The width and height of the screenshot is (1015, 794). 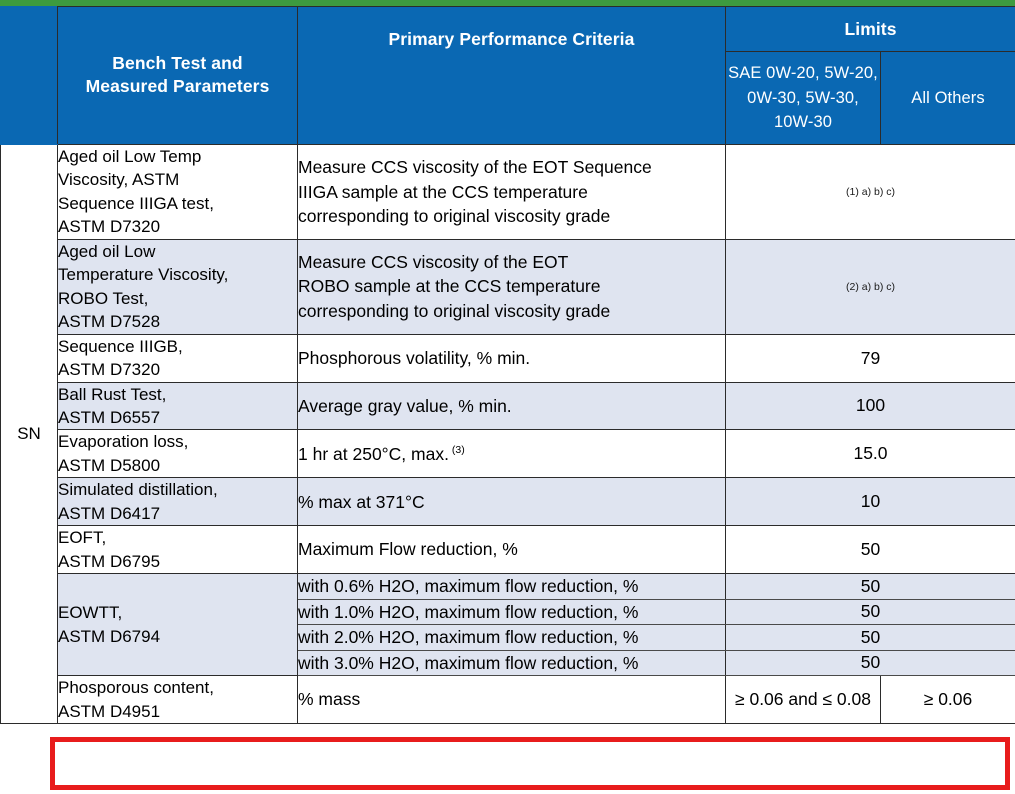 What do you see at coordinates (869, 192) in the screenshot?
I see `cell-limit-value: (1) a) b) c)` at bounding box center [869, 192].